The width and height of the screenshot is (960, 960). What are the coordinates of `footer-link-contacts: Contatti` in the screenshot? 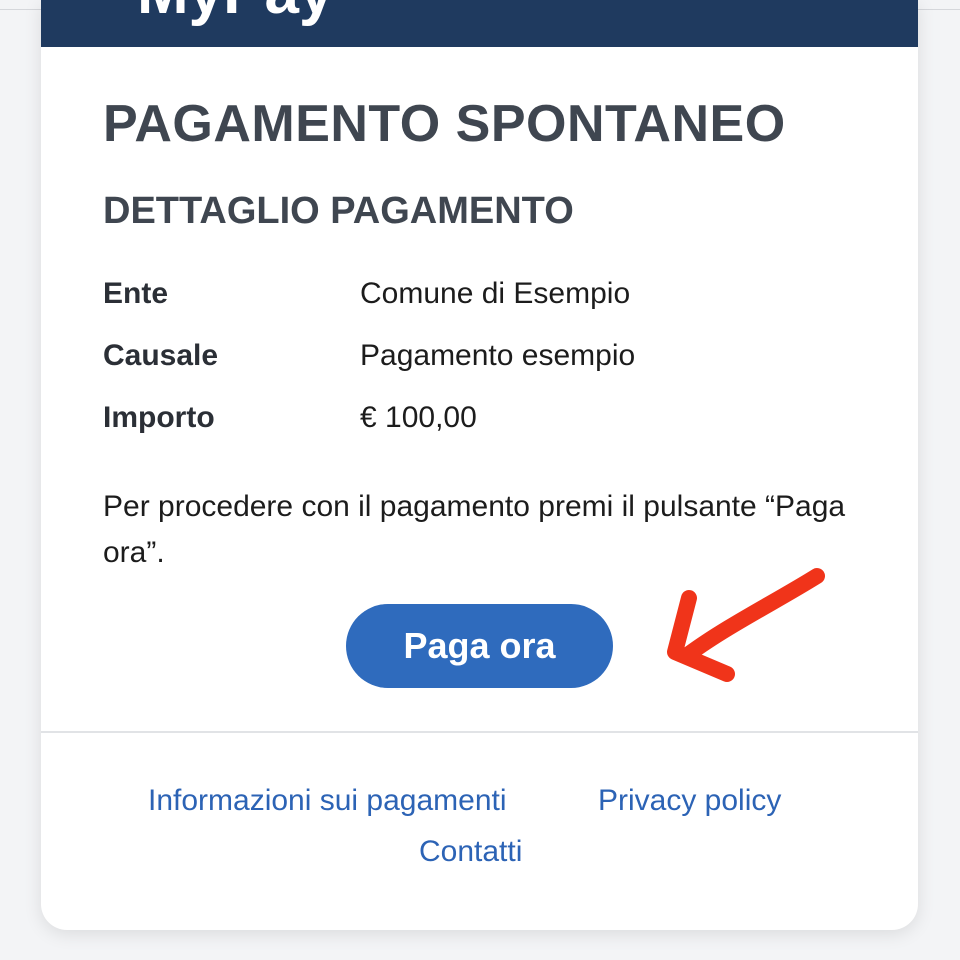 It's located at (470, 852).